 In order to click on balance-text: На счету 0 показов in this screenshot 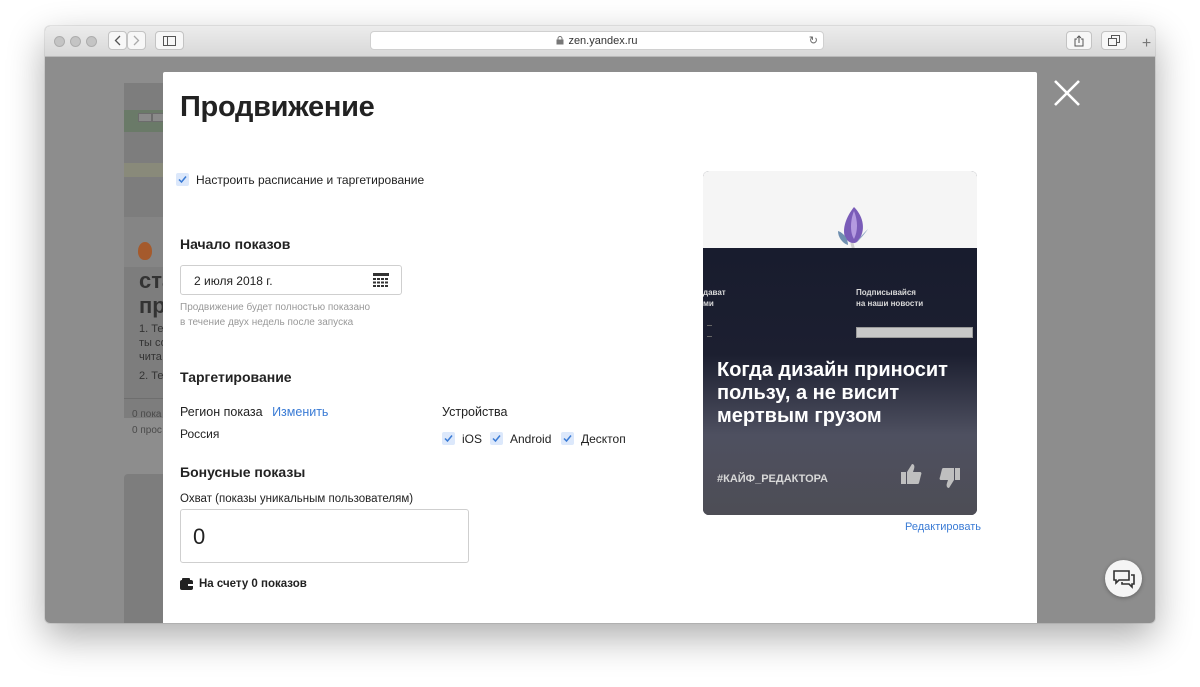, I will do `click(253, 584)`.